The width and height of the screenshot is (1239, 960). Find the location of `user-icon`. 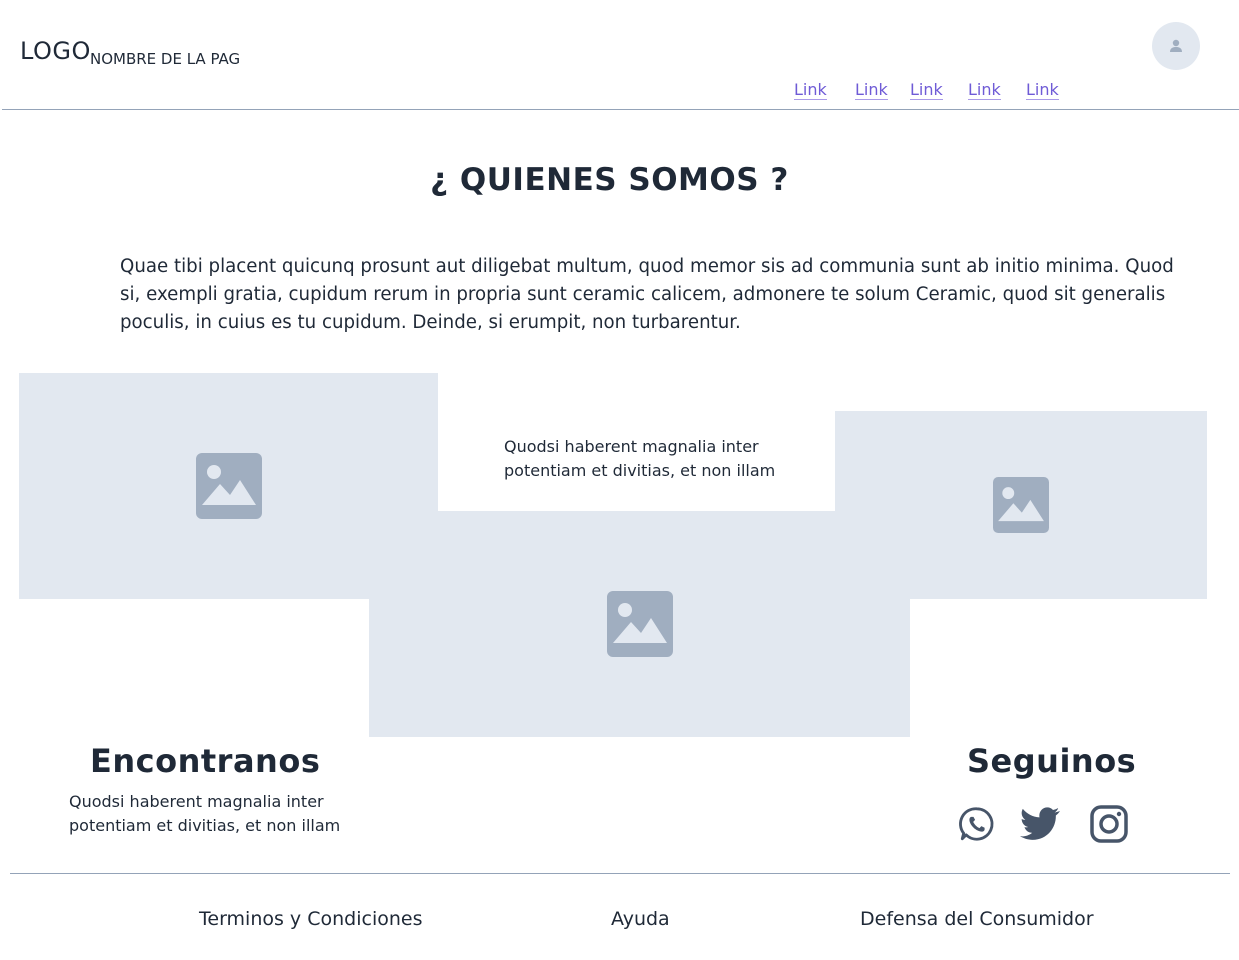

user-icon is located at coordinates (1176, 45).